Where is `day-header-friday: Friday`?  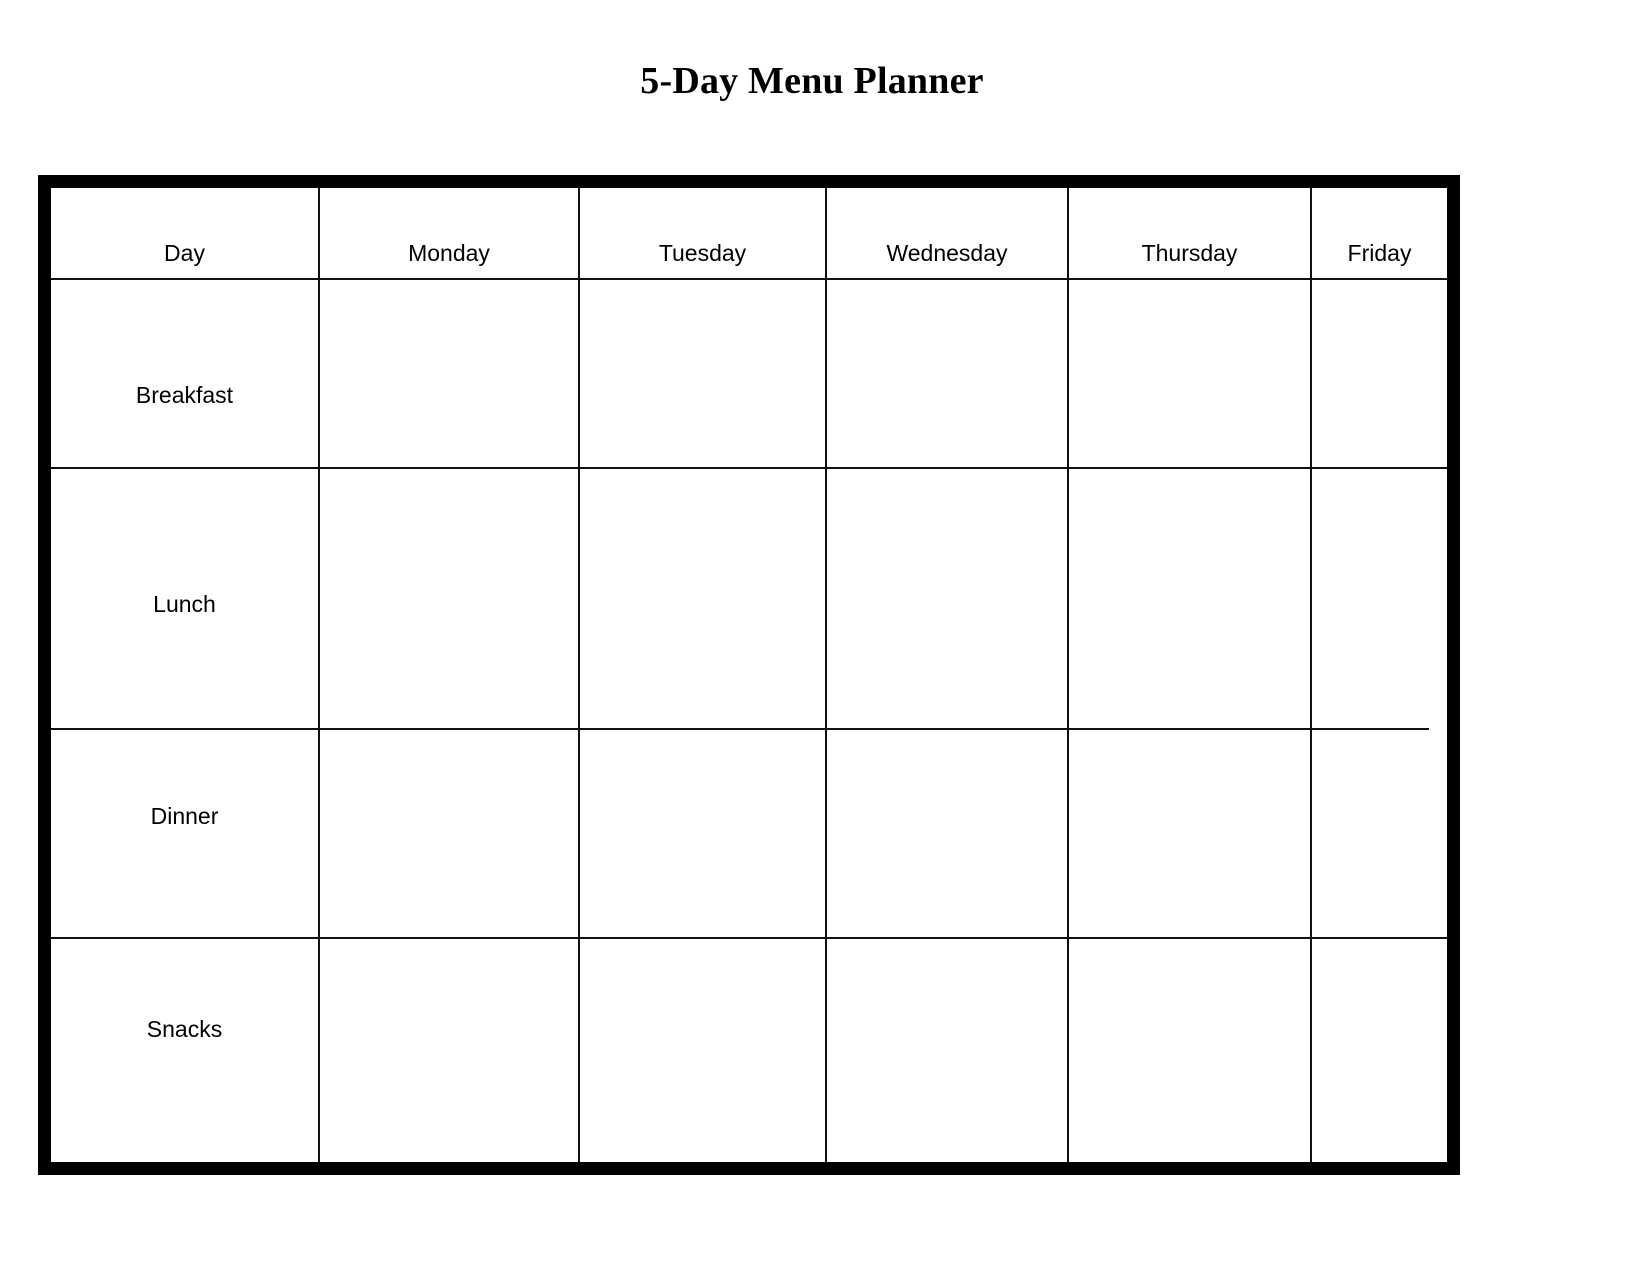
day-header-friday: Friday is located at coordinates (1379, 233).